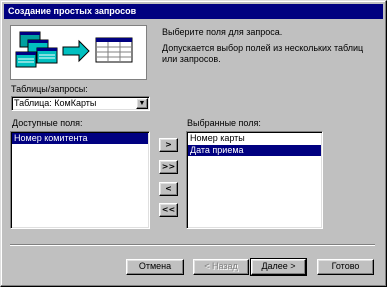  Describe the element at coordinates (192, 245) in the screenshot. I see `footer-separator-highlight` at that location.